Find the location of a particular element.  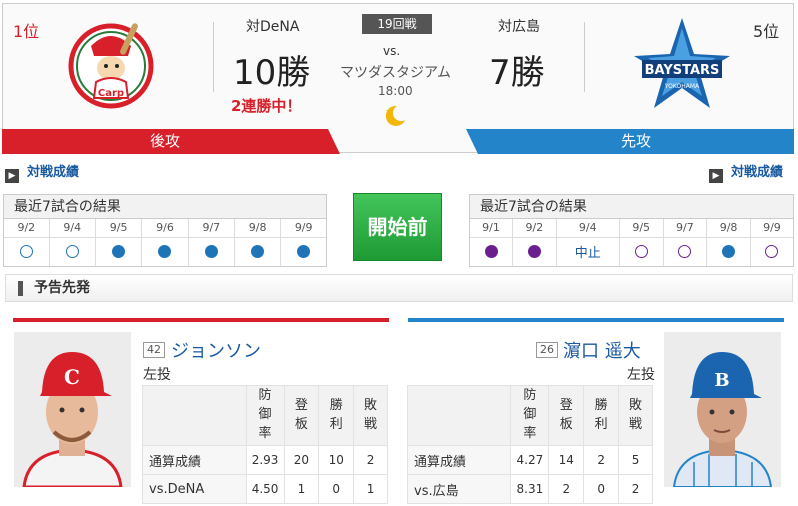

away-wins: 7勝 is located at coordinates (517, 73).